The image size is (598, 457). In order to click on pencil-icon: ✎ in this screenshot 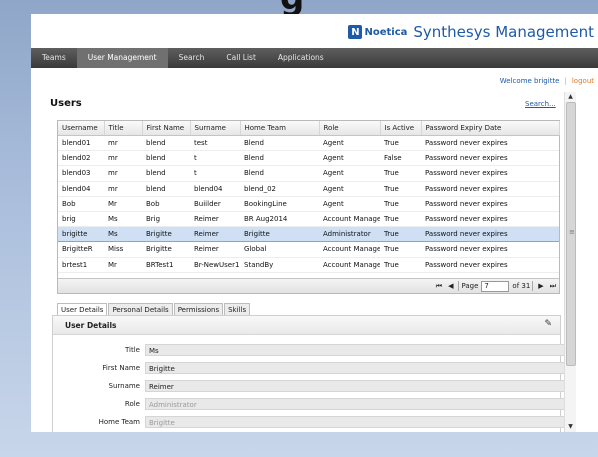, I will do `click(548, 324)`.